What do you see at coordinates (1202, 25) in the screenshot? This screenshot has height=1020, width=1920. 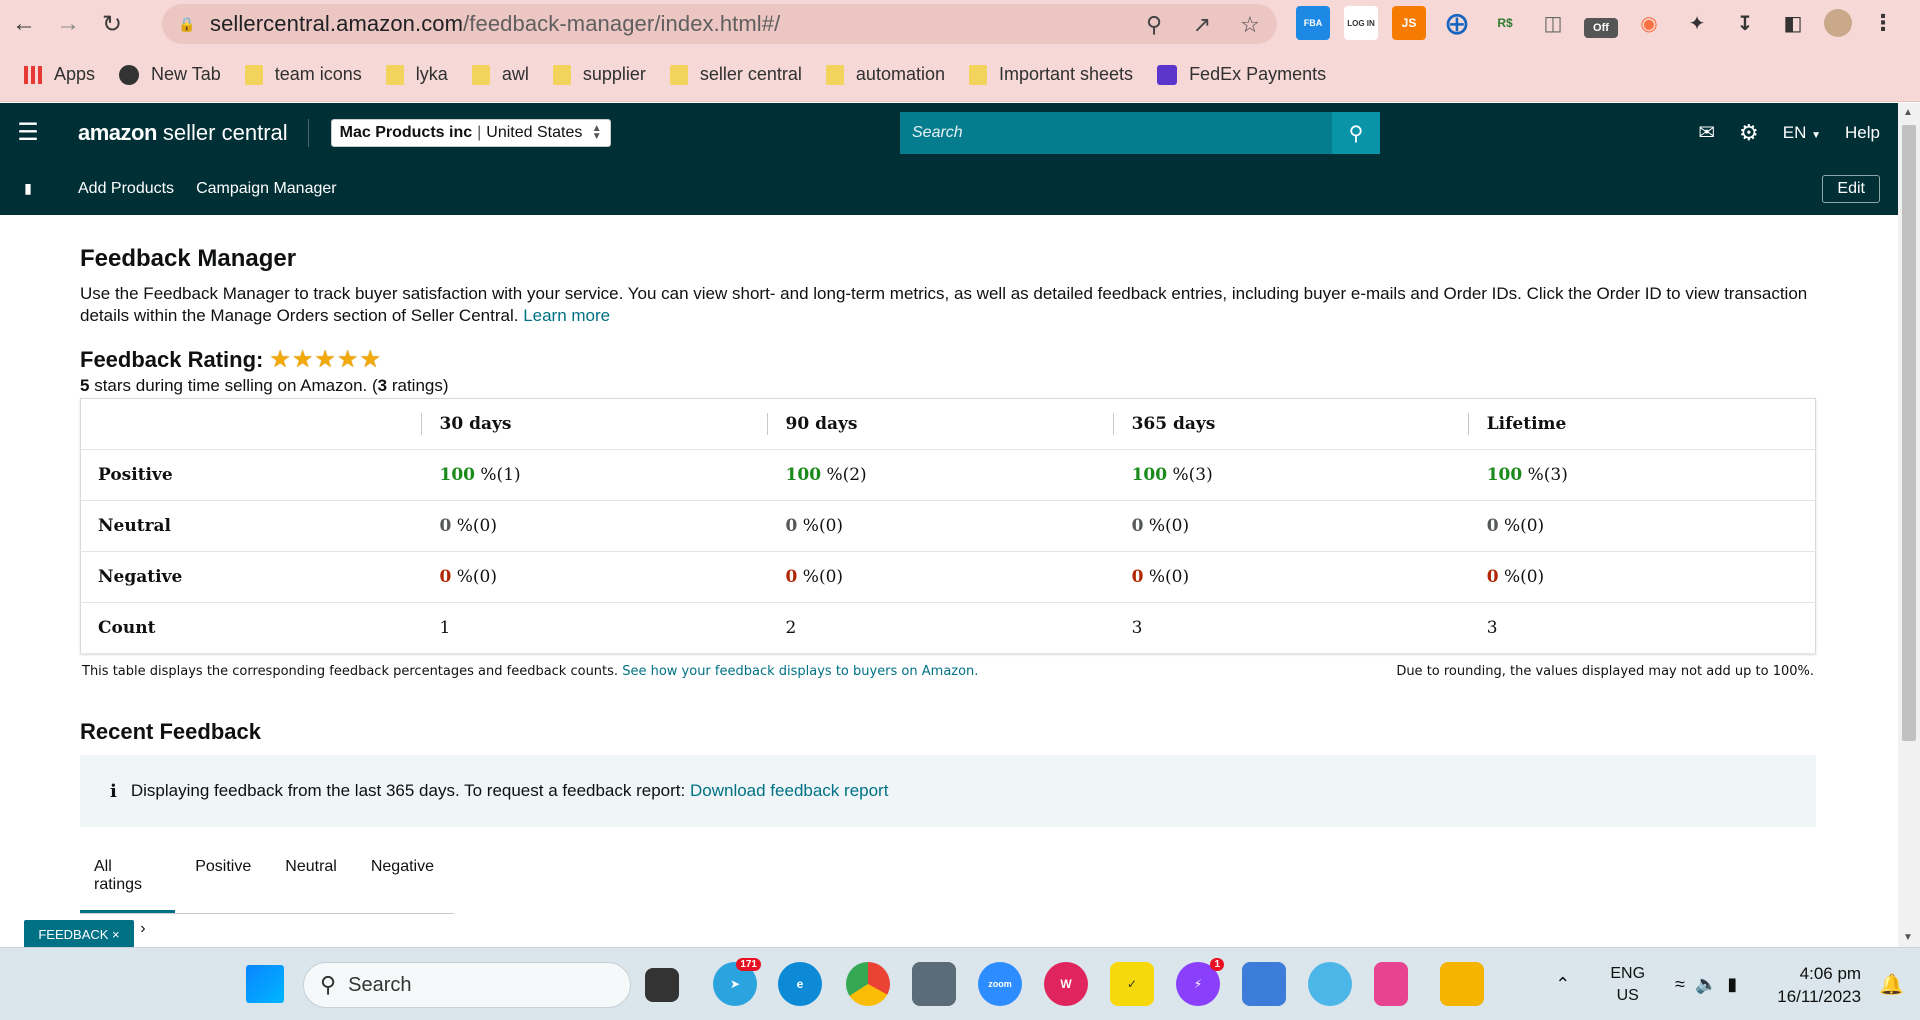 I see `share-icon: ↗` at bounding box center [1202, 25].